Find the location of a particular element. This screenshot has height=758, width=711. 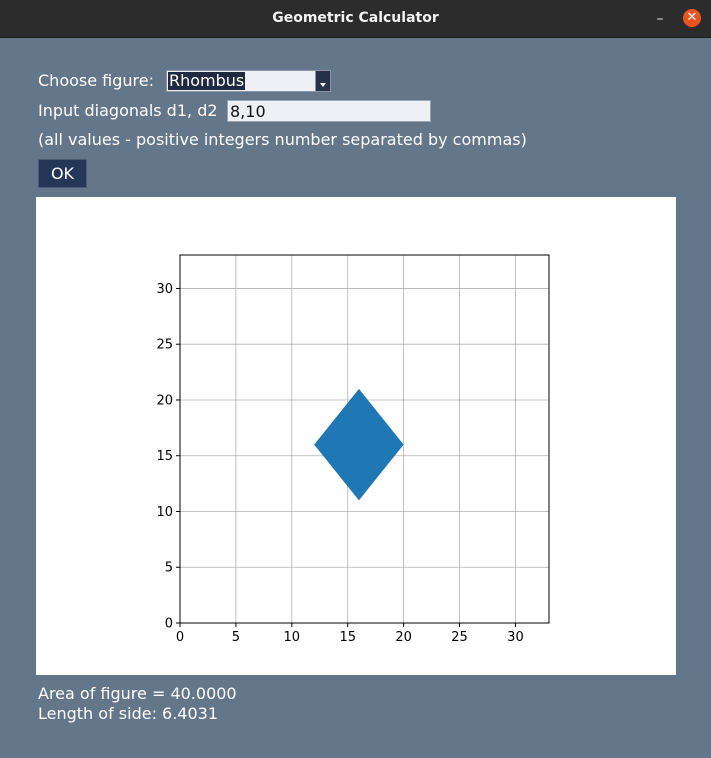

x-tick-label-3: 15 is located at coordinates (347, 637).